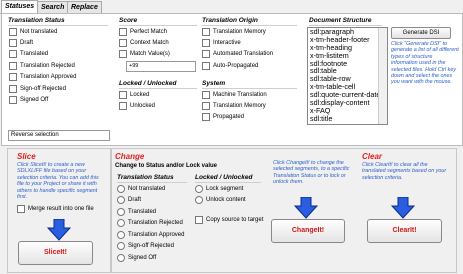 Image resolution: width=463 pixels, height=274 pixels. Describe the element at coordinates (20, 7) in the screenshot. I see `tab-statuses: Statuses` at that location.